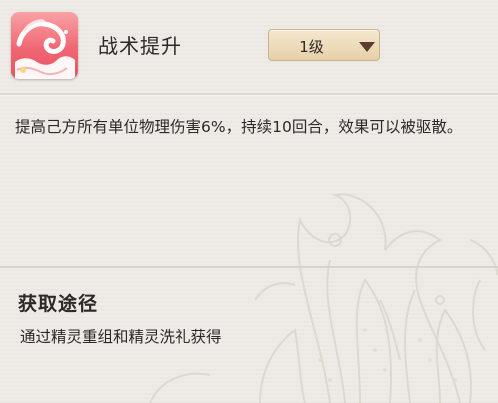  I want to click on section-divider, so click(249, 267).